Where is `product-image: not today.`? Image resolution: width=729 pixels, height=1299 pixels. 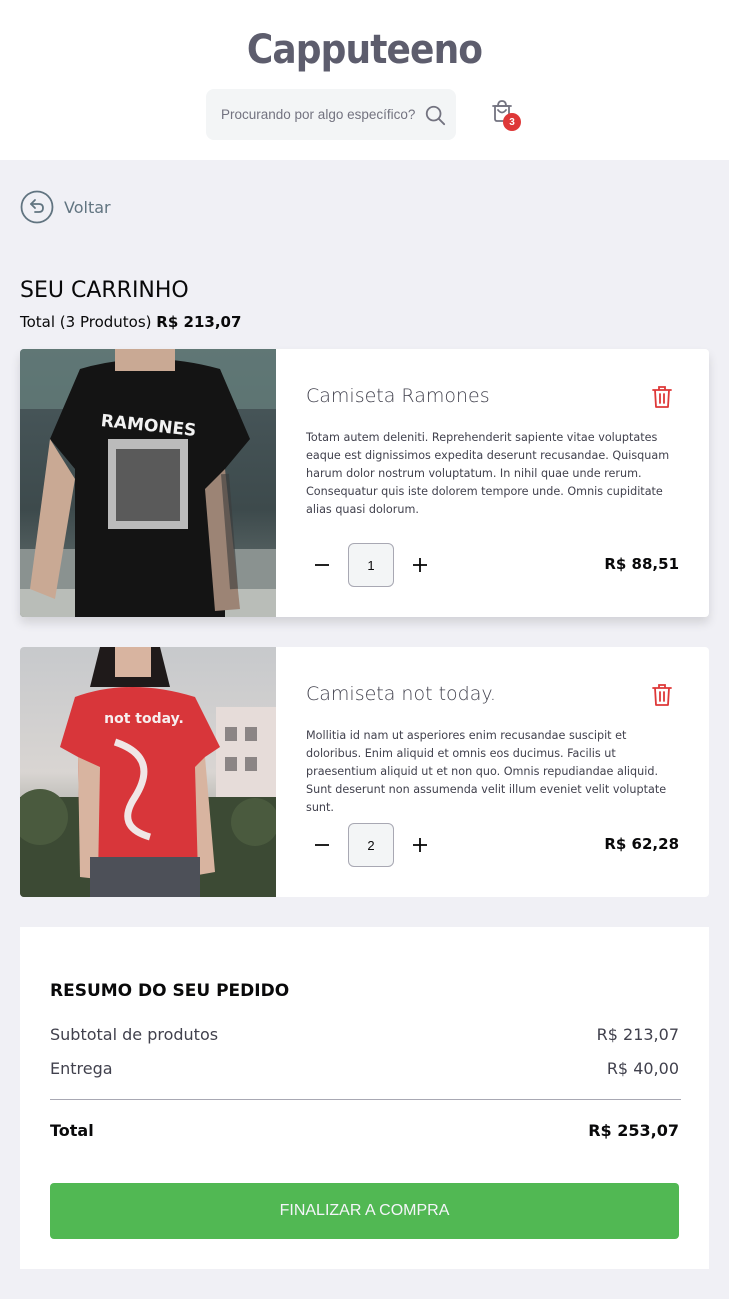 product-image: not today. is located at coordinates (148, 772).